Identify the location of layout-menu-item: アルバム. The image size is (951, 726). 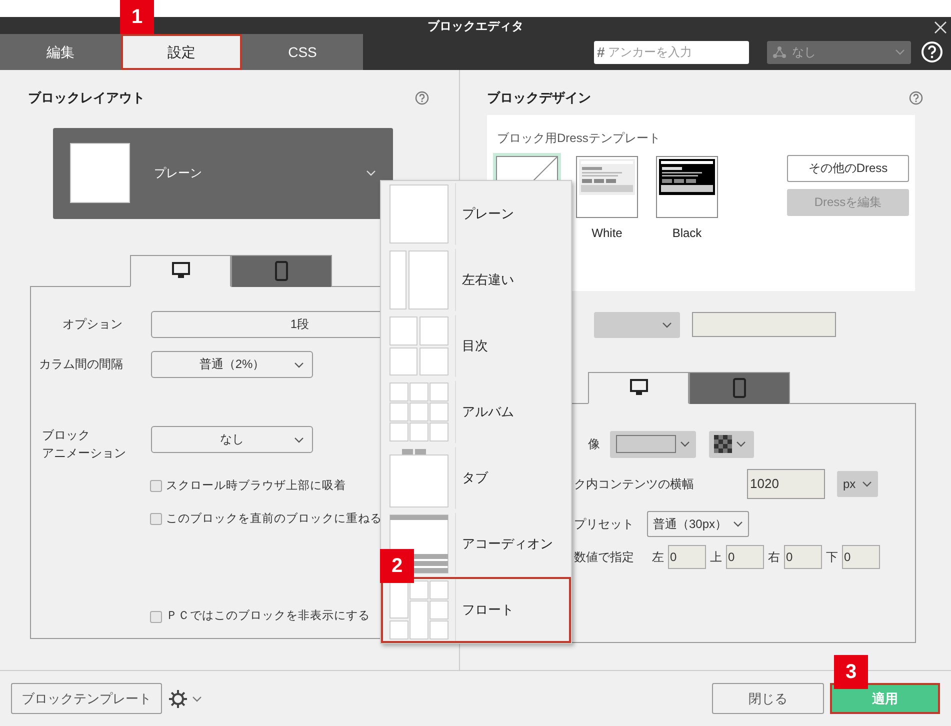
(476, 412).